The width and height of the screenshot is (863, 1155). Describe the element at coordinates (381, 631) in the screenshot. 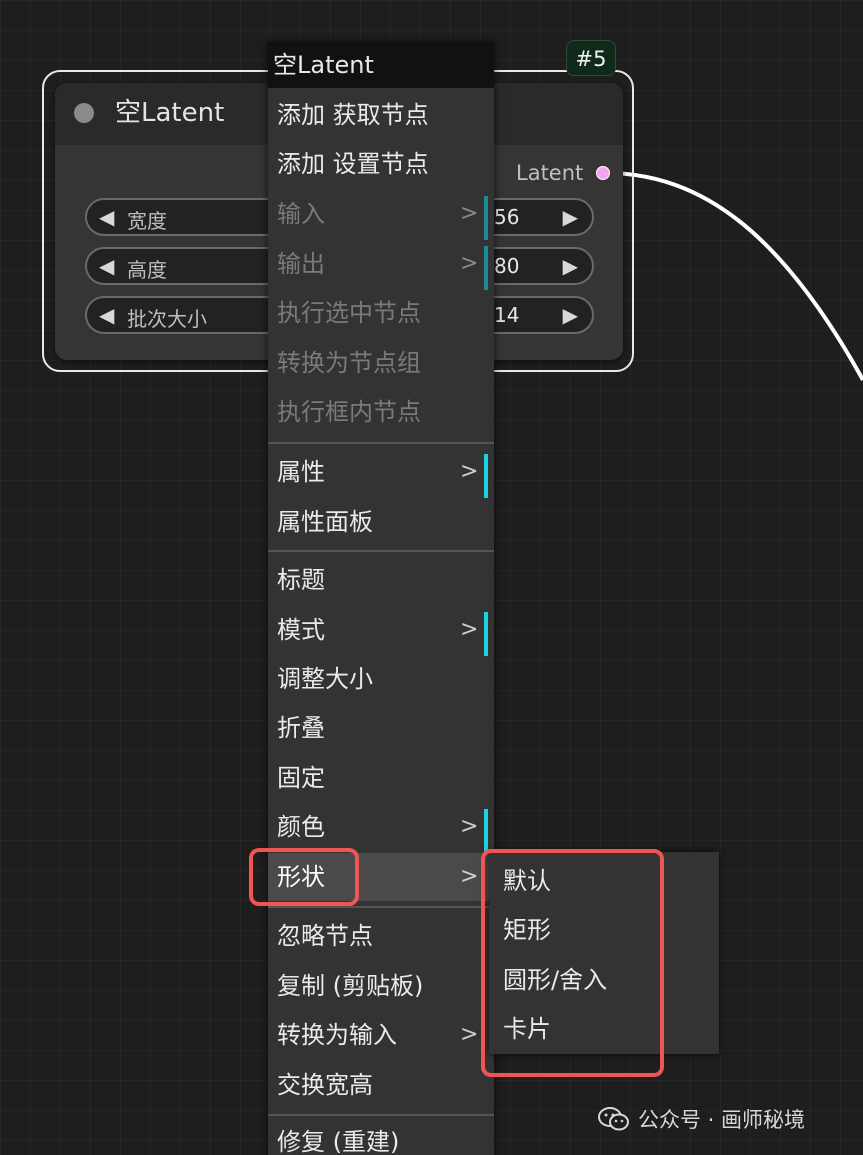

I see `menu-item-mode: 模式 >` at that location.